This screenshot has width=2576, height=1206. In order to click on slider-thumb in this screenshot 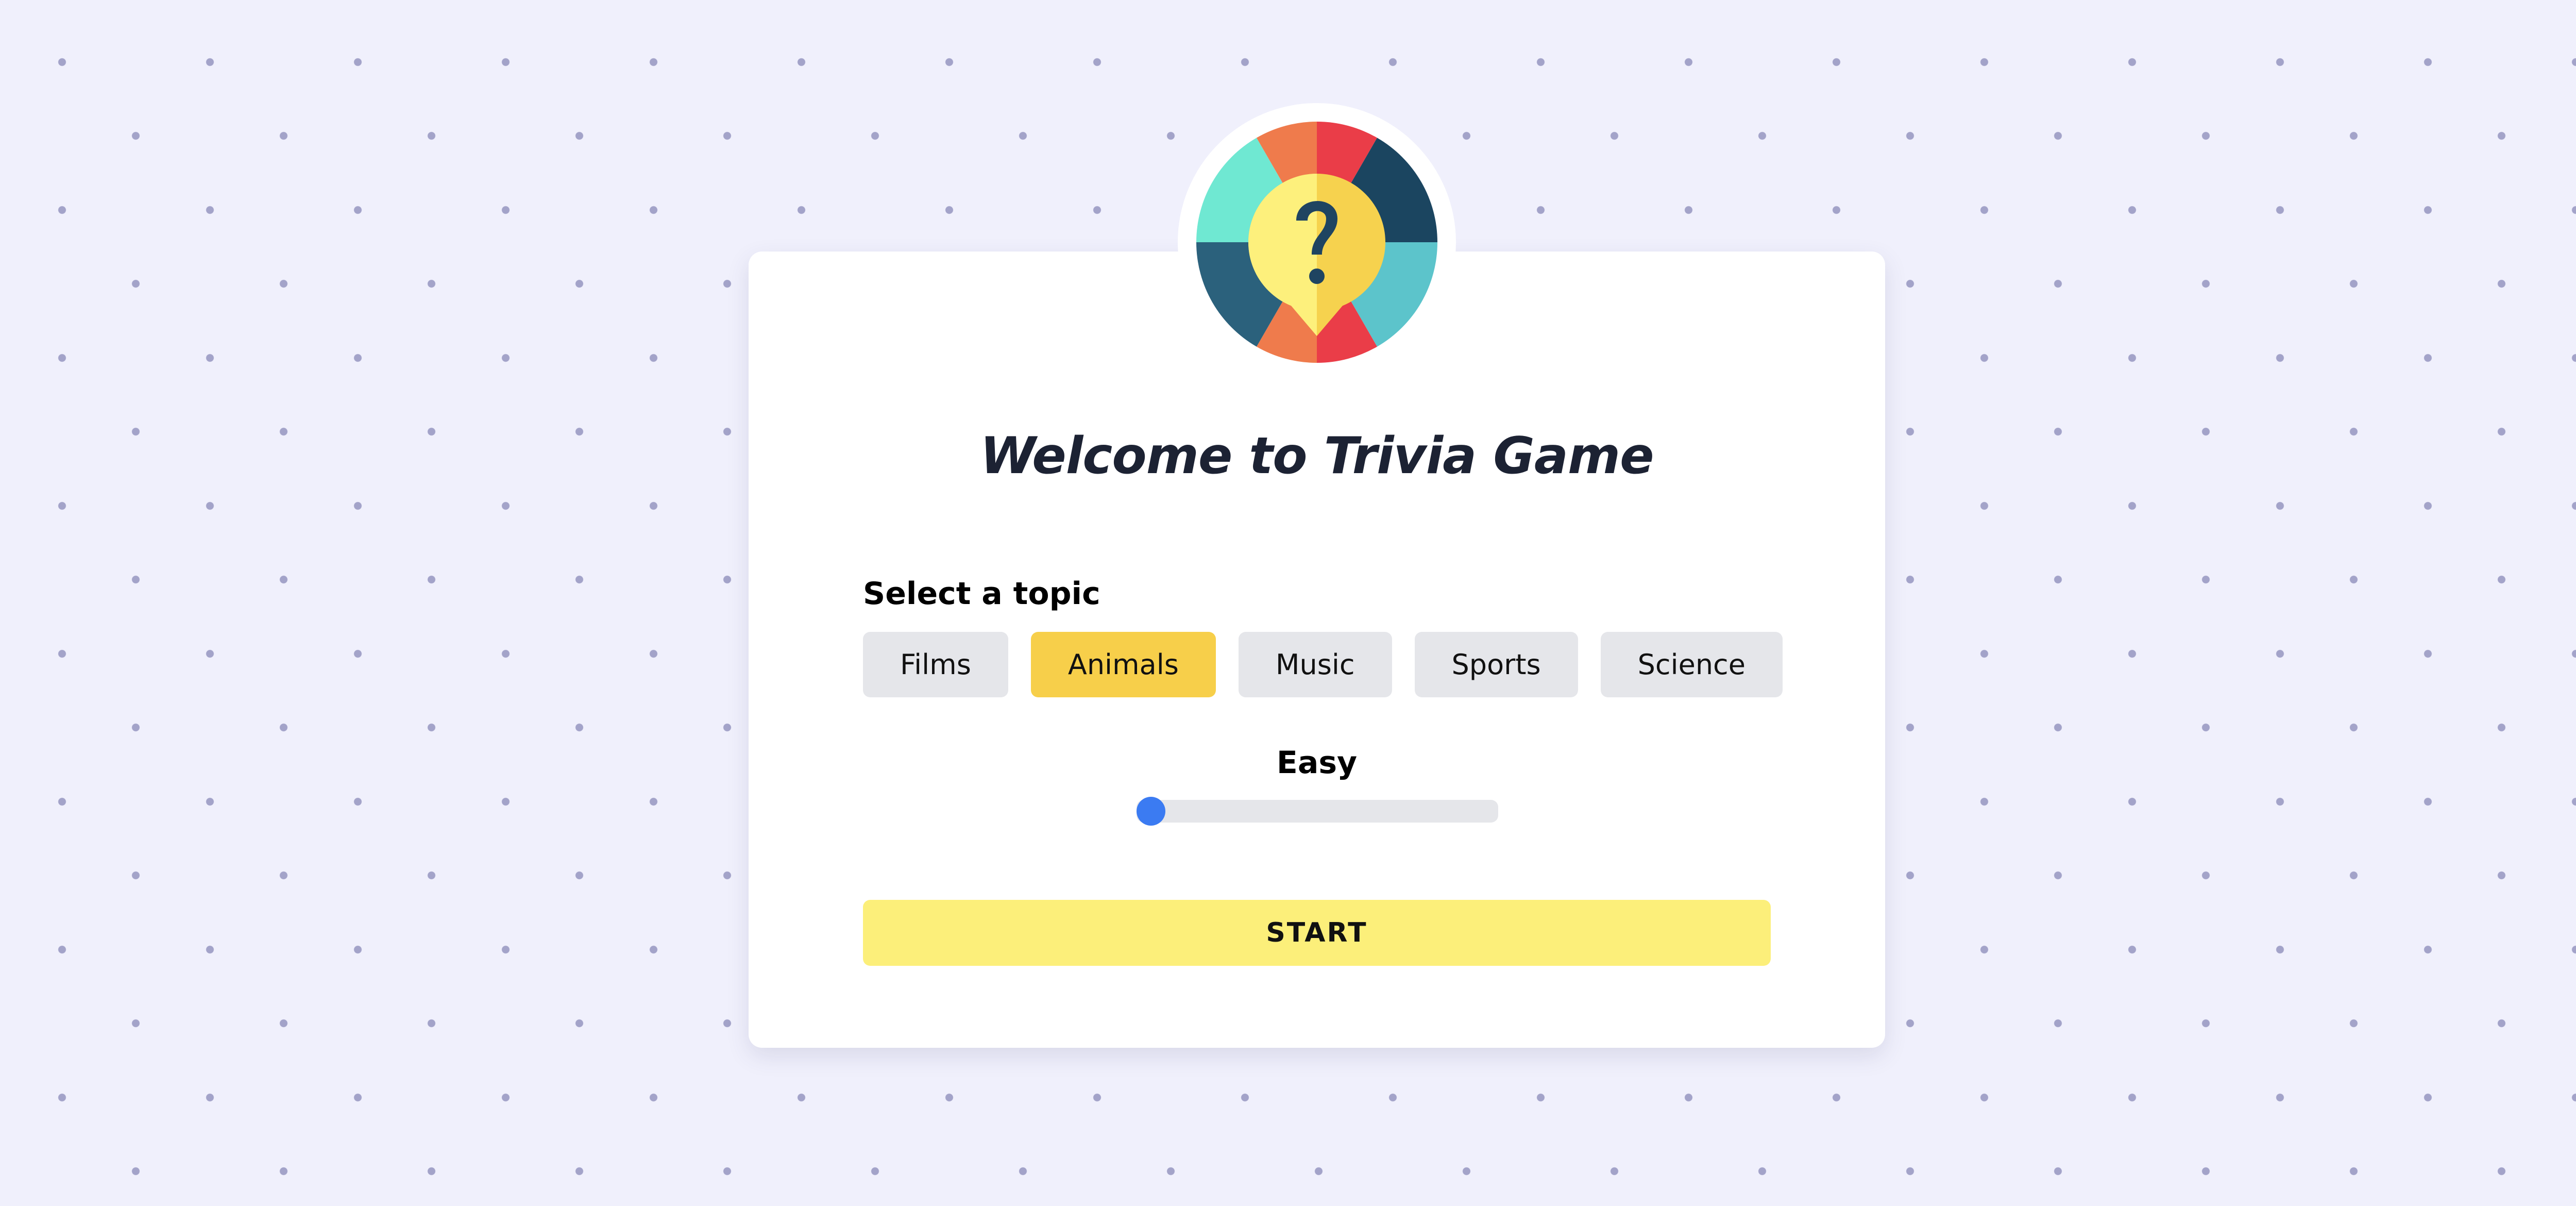, I will do `click(1151, 811)`.